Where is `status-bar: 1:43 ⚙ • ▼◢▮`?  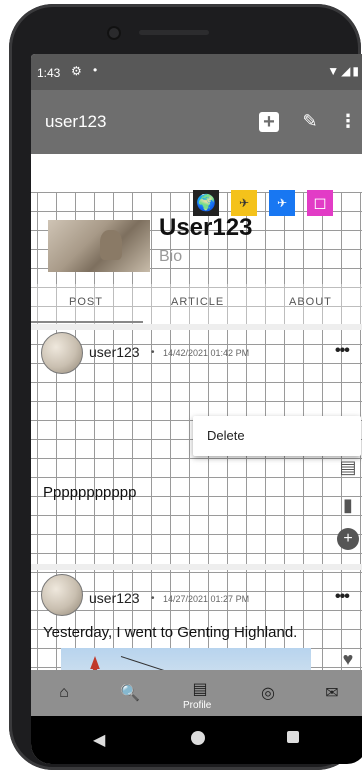
status-bar: 1:43 ⚙ • ▼◢▮ is located at coordinates (196, 72).